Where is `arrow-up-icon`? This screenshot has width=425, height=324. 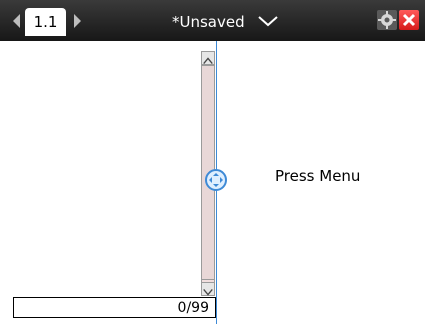
arrow-up-icon is located at coordinates (208, 60).